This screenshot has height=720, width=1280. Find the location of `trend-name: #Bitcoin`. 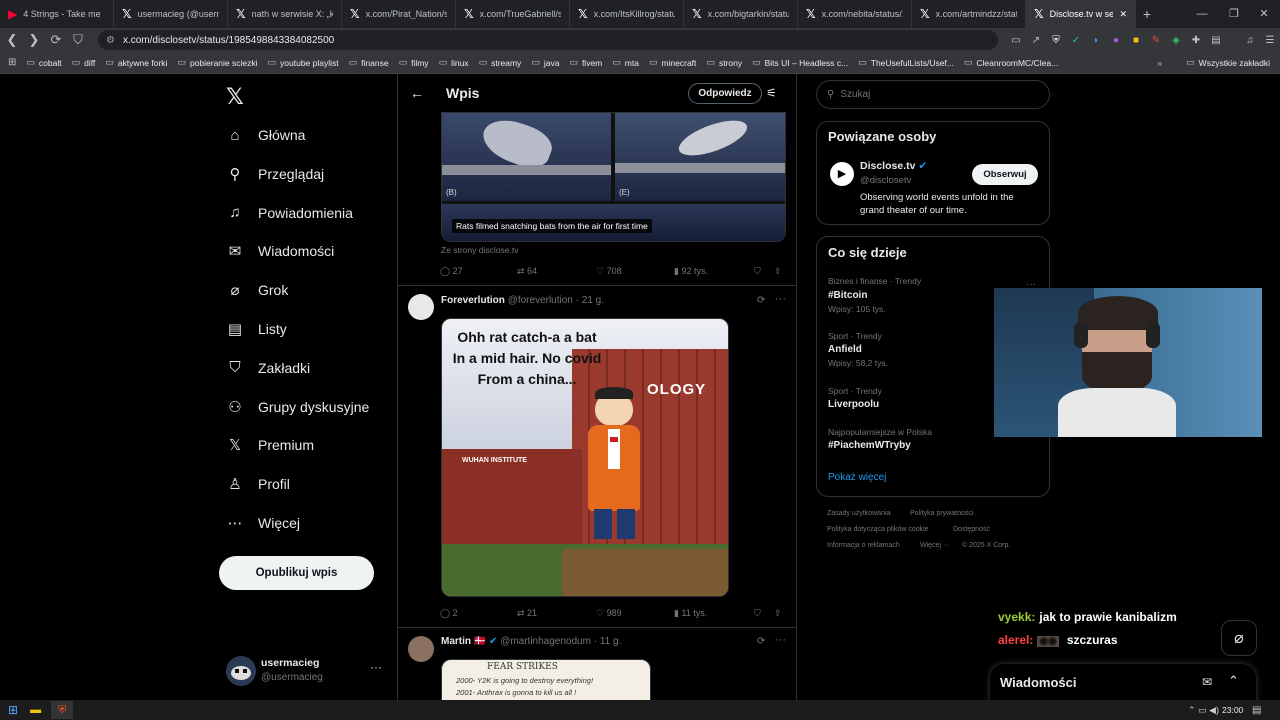

trend-name: #Bitcoin is located at coordinates (847, 295).